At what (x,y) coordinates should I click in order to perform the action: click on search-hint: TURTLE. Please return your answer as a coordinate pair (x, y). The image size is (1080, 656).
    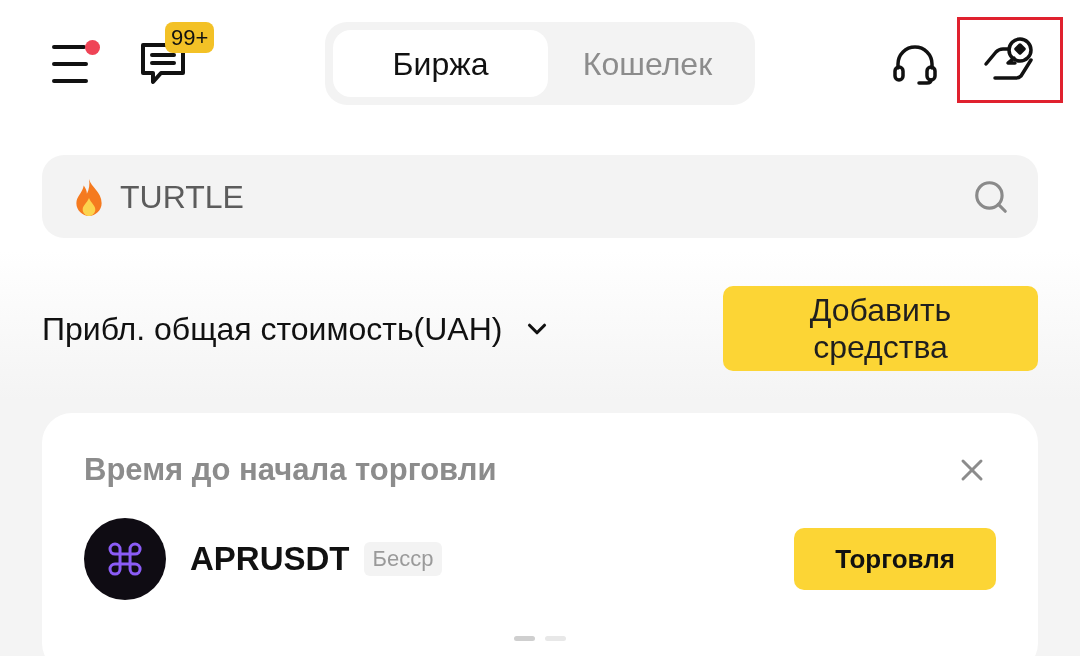
    Looking at the image, I should click on (182, 197).